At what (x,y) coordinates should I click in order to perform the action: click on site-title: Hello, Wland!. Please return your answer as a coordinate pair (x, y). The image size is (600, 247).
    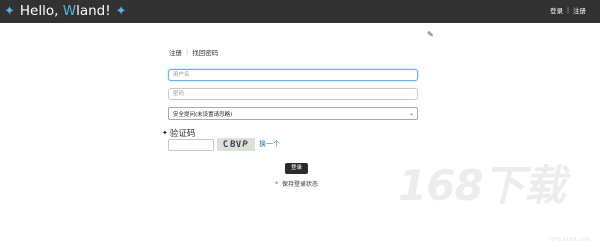
    Looking at the image, I should click on (65, 11).